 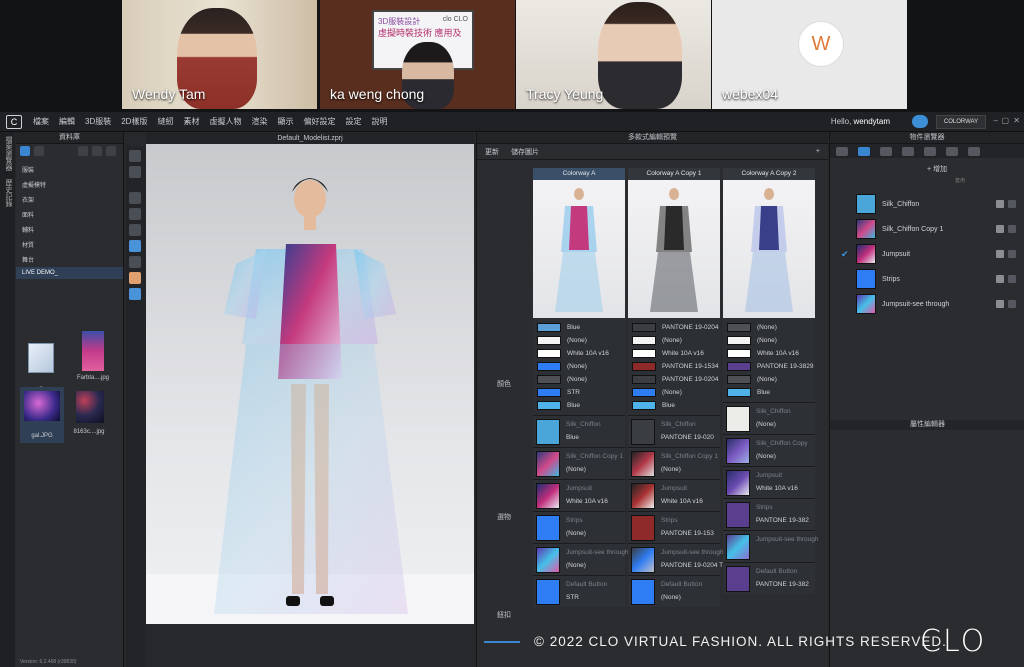 What do you see at coordinates (319, 121) in the screenshot?
I see `menu-preferences: 偏好設定` at bounding box center [319, 121].